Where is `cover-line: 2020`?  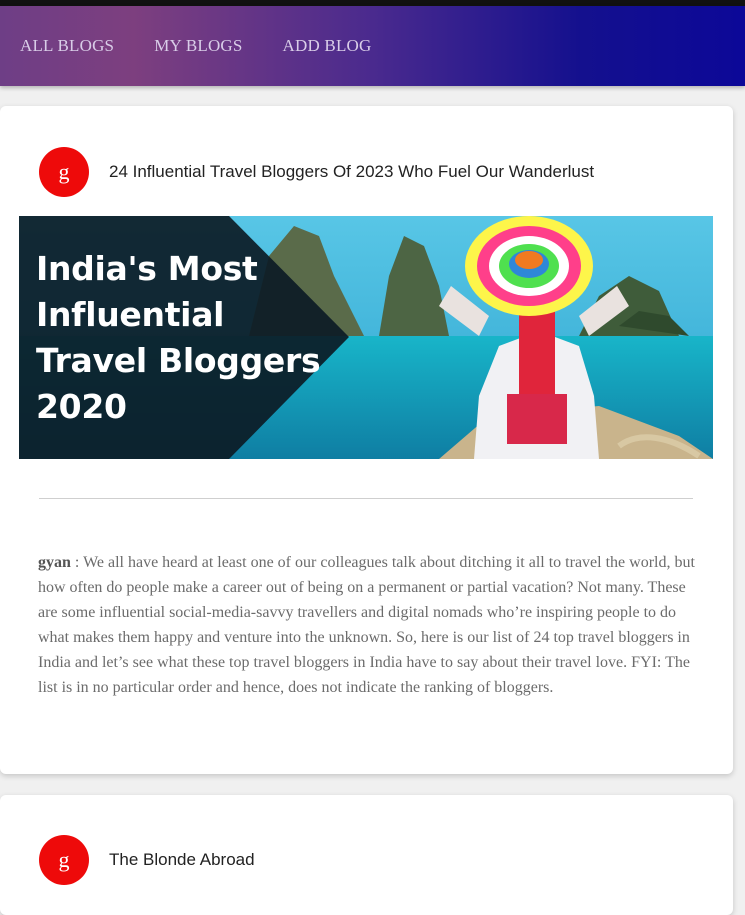 cover-line: 2020 is located at coordinates (81, 406).